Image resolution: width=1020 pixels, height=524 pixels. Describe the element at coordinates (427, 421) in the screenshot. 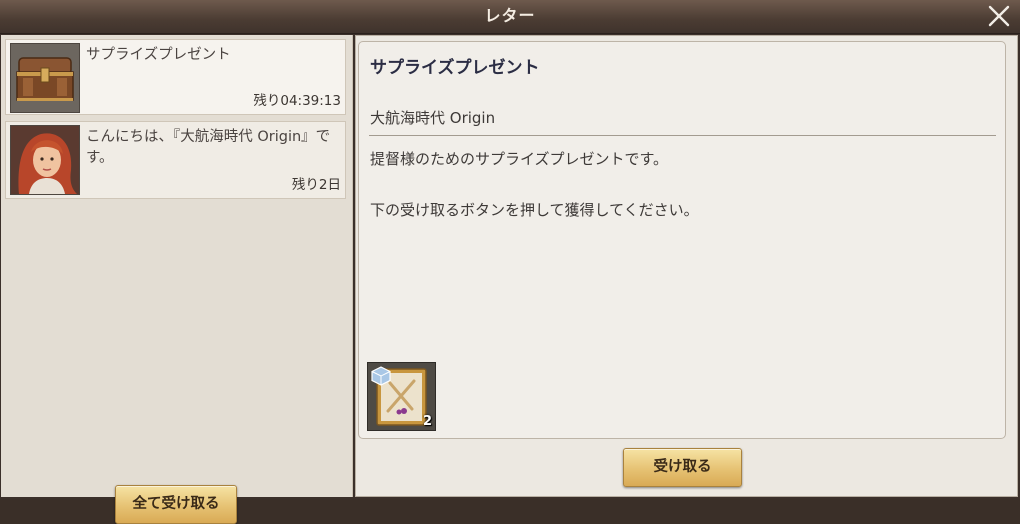

I see `reward-count: 2` at that location.